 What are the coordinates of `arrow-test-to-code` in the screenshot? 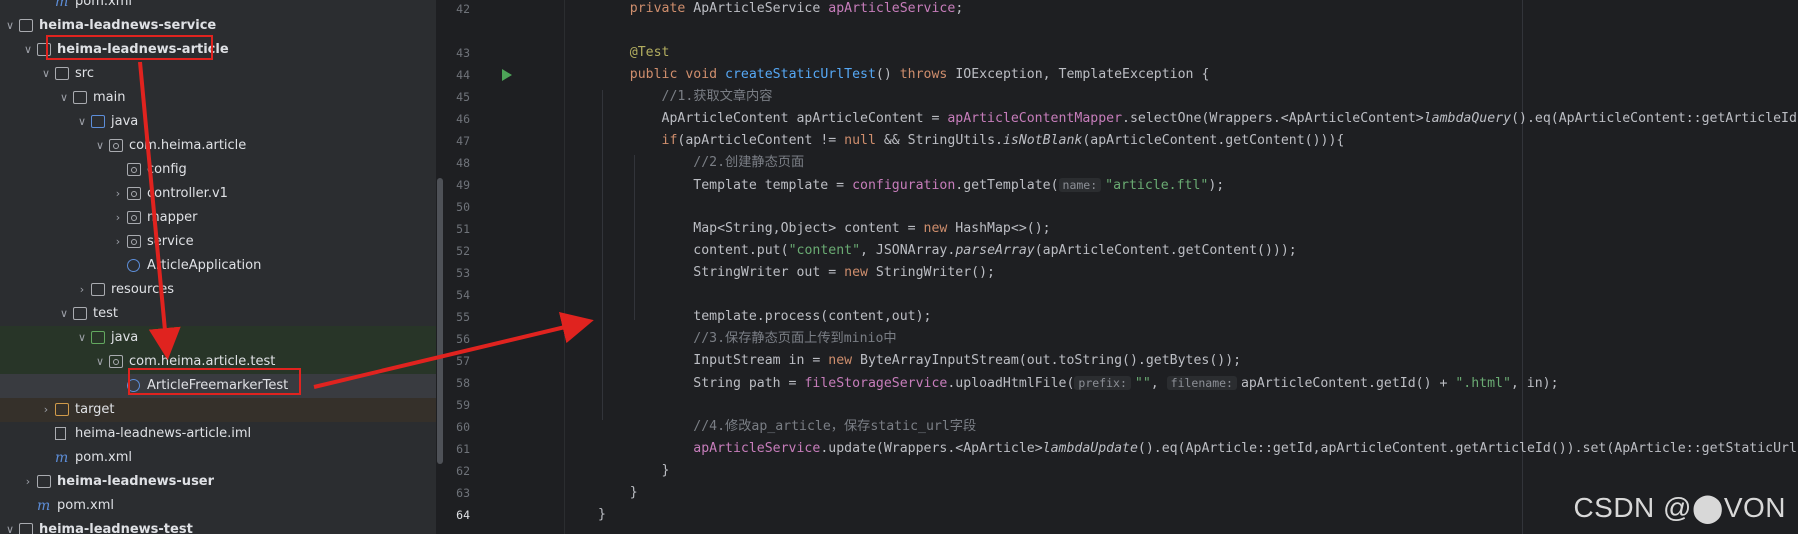 It's located at (453, 350).